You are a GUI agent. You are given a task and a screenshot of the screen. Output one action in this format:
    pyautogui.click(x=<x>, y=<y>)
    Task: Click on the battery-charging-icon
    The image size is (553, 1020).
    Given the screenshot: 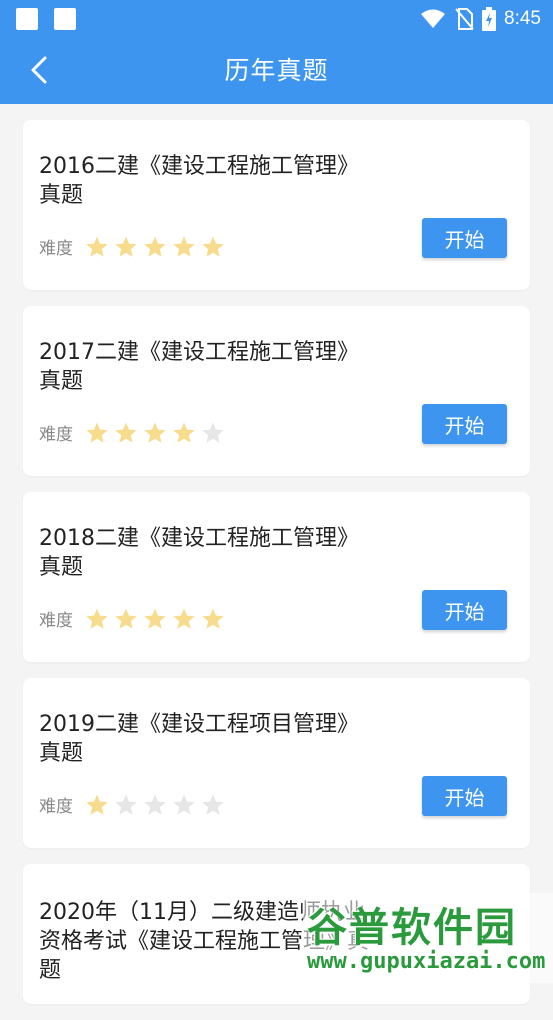 What is the action you would take?
    pyautogui.click(x=489, y=19)
    